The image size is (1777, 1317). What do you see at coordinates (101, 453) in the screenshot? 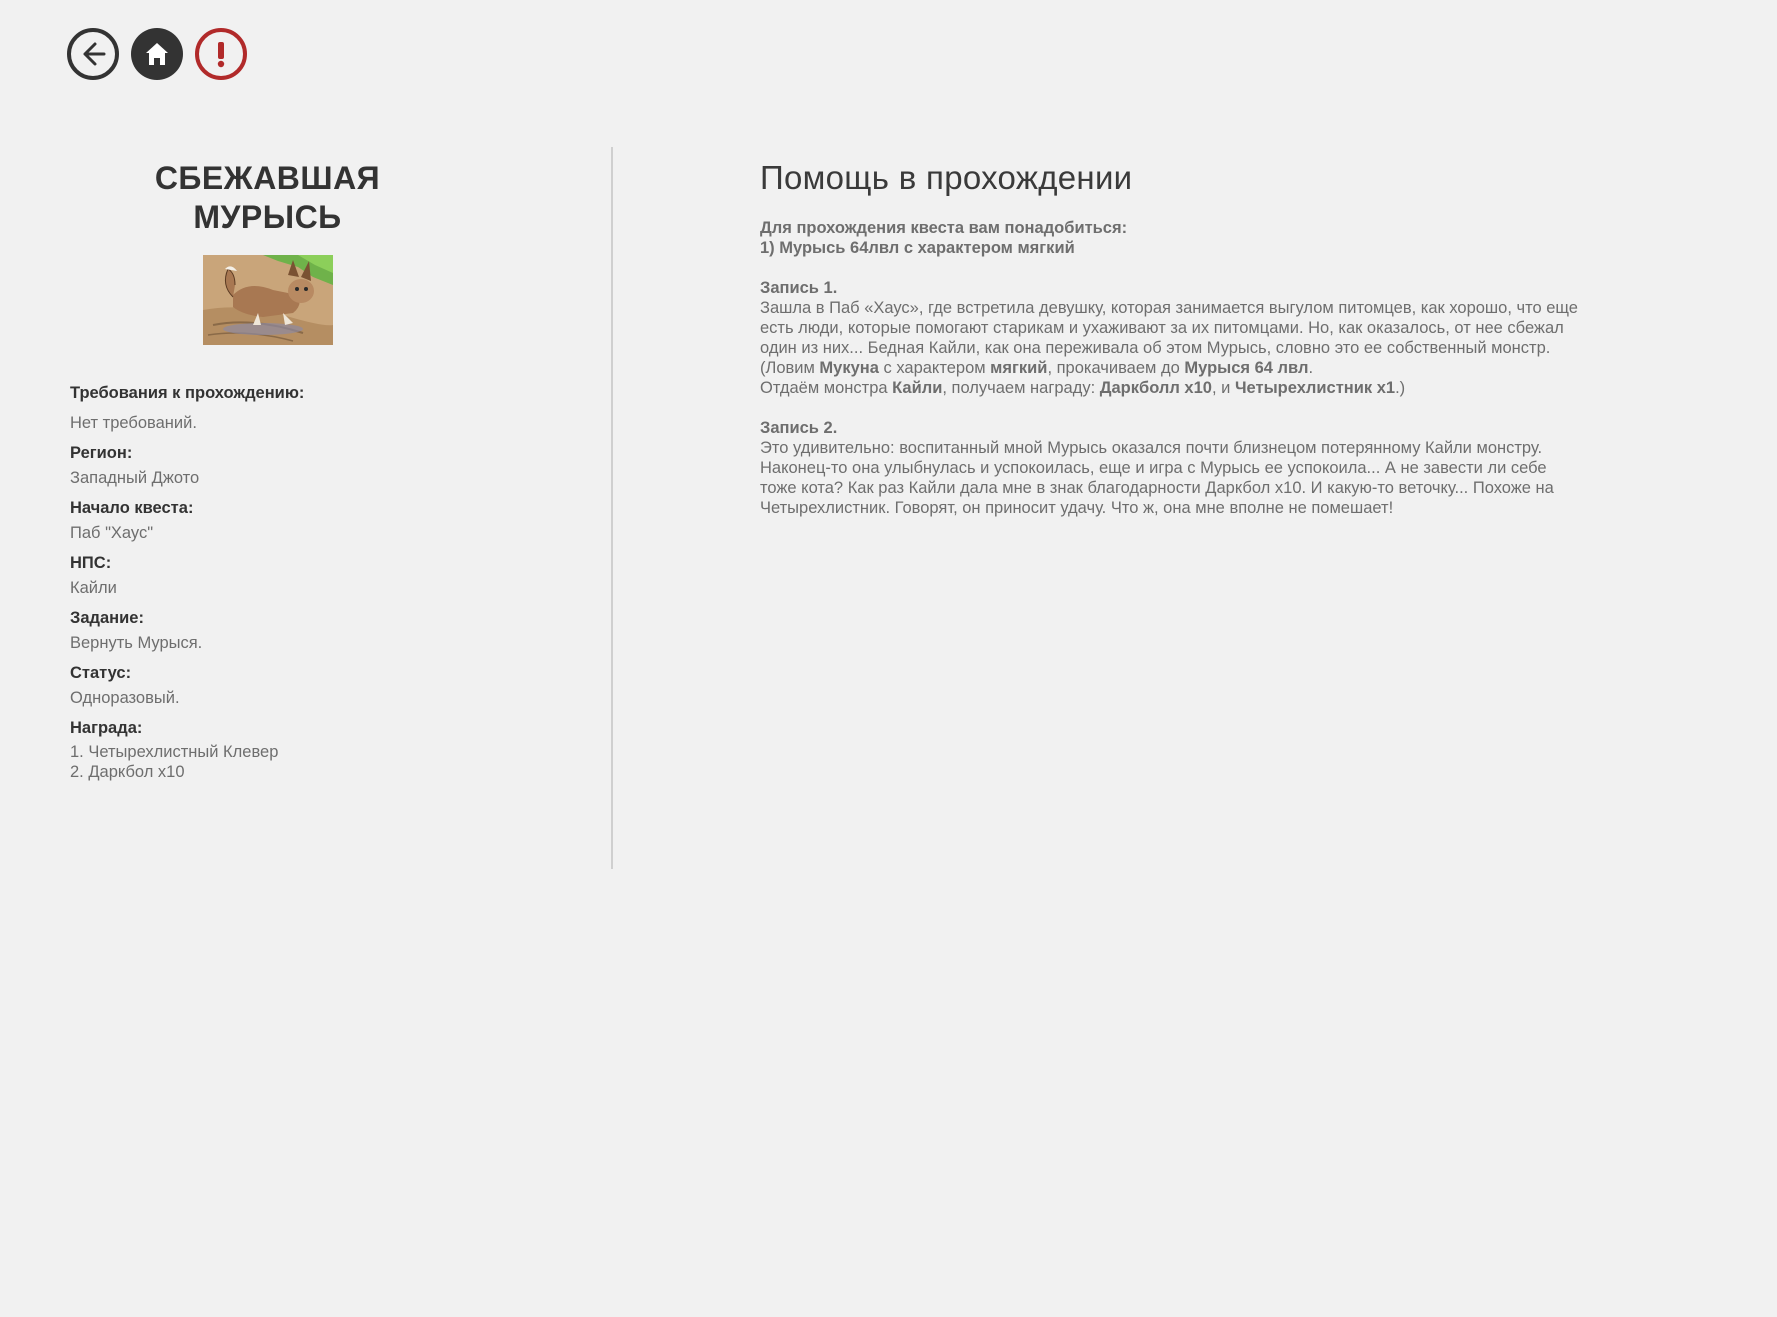
I see `region-label: Регион:` at bounding box center [101, 453].